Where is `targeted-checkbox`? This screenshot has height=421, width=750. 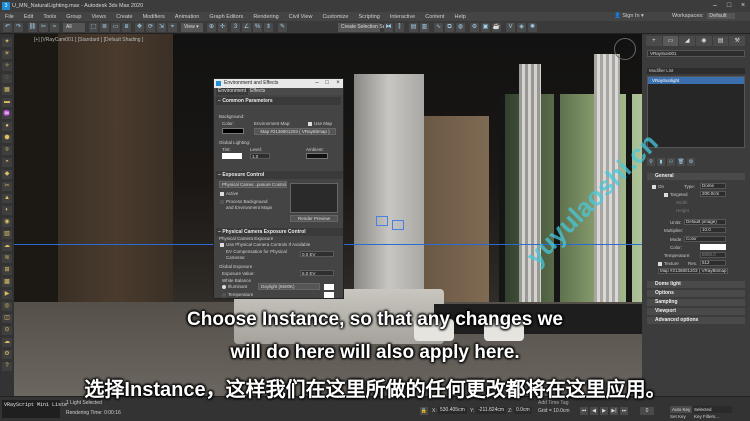 targeted-checkbox is located at coordinates (666, 195).